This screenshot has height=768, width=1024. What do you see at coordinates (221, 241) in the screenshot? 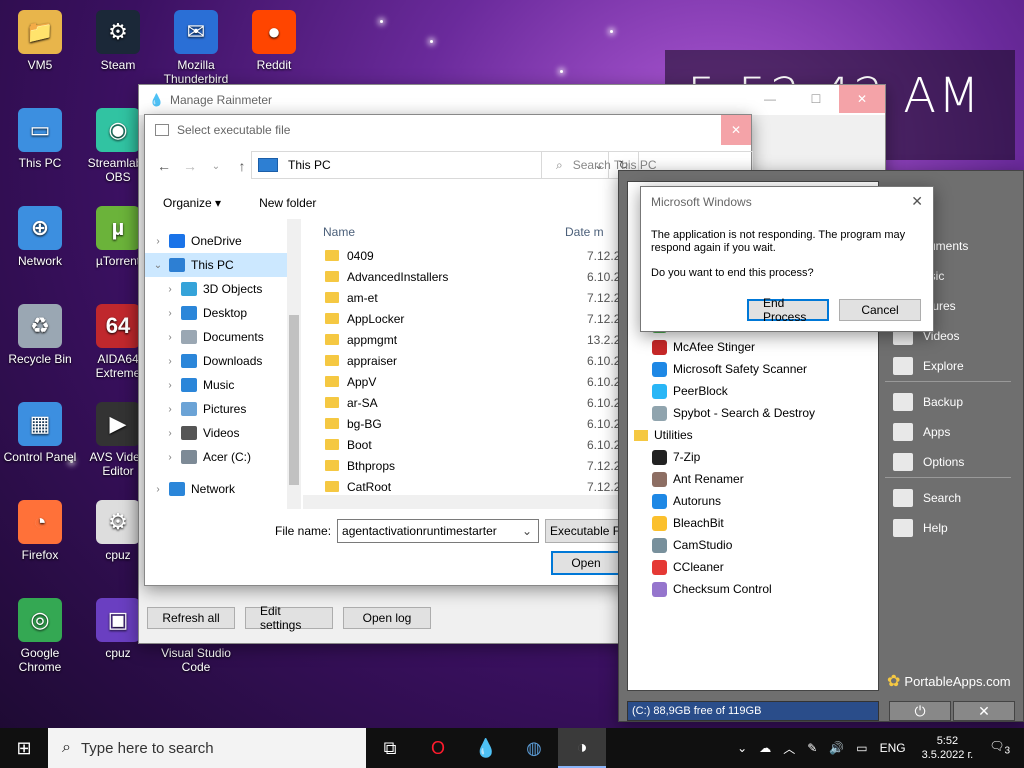
I see `tree-item: › OneDrive` at bounding box center [221, 241].